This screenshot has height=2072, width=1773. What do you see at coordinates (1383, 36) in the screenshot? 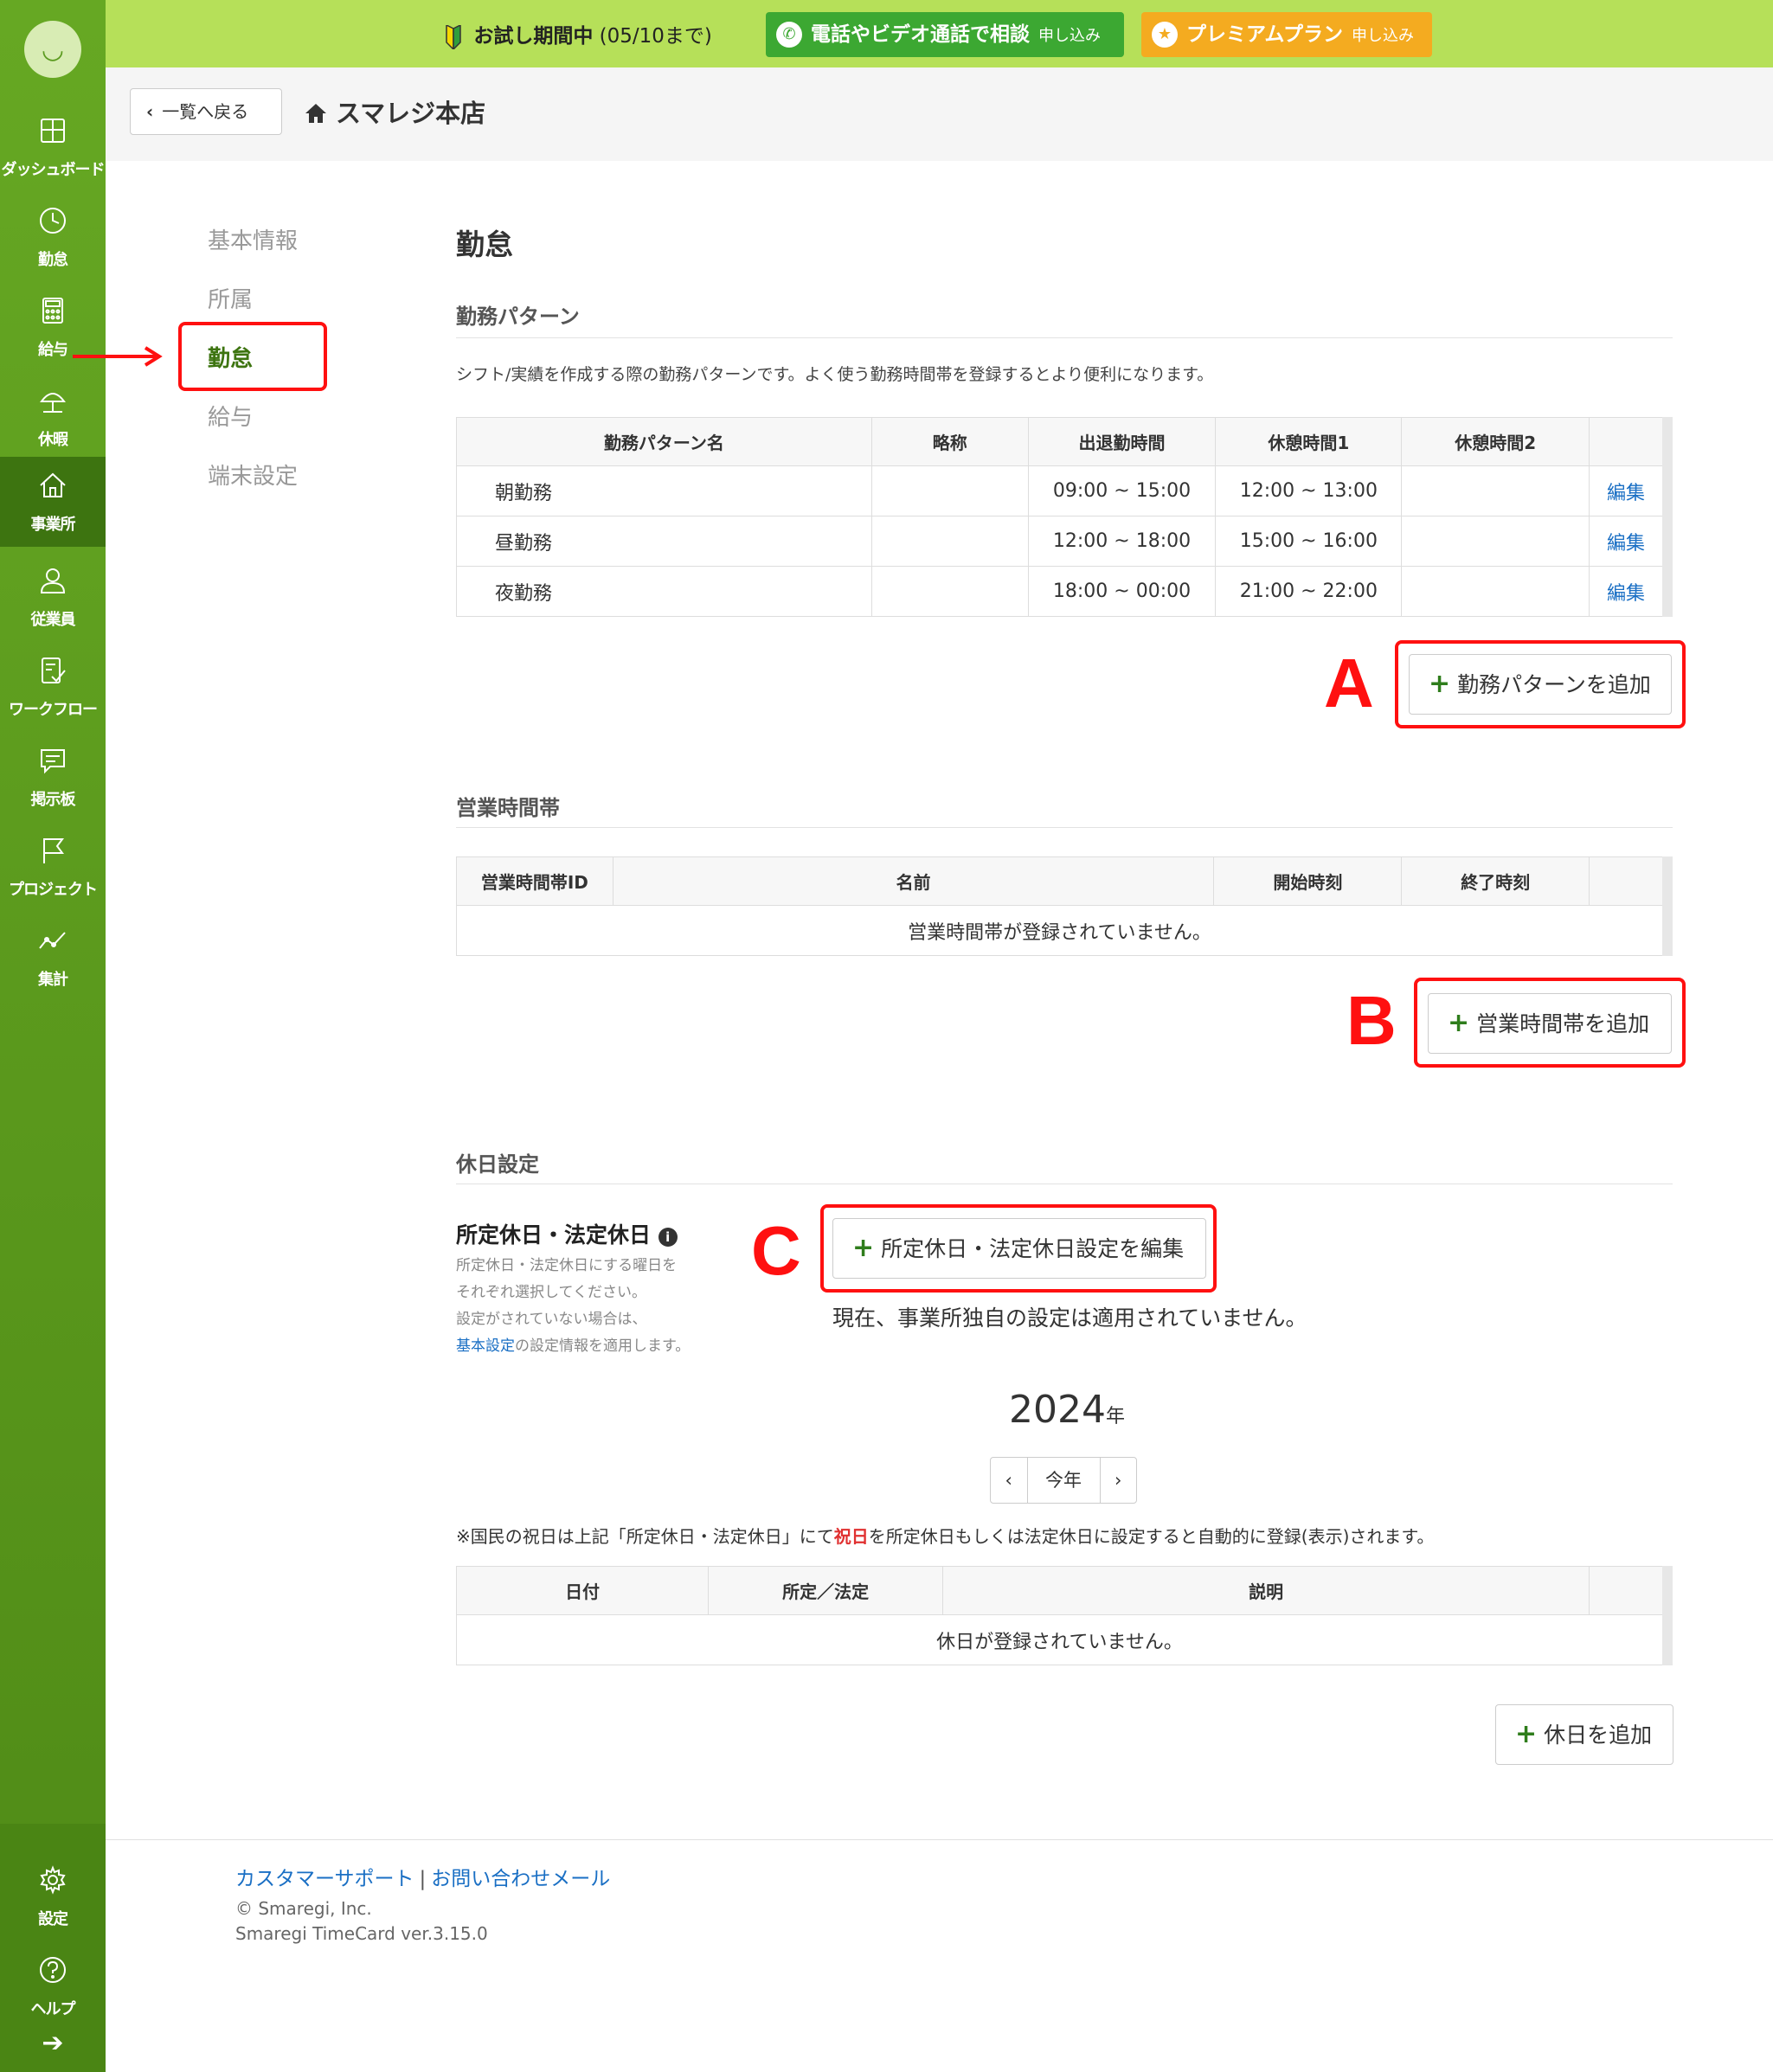
I see `premium-plan-sub: 申し込み` at bounding box center [1383, 36].